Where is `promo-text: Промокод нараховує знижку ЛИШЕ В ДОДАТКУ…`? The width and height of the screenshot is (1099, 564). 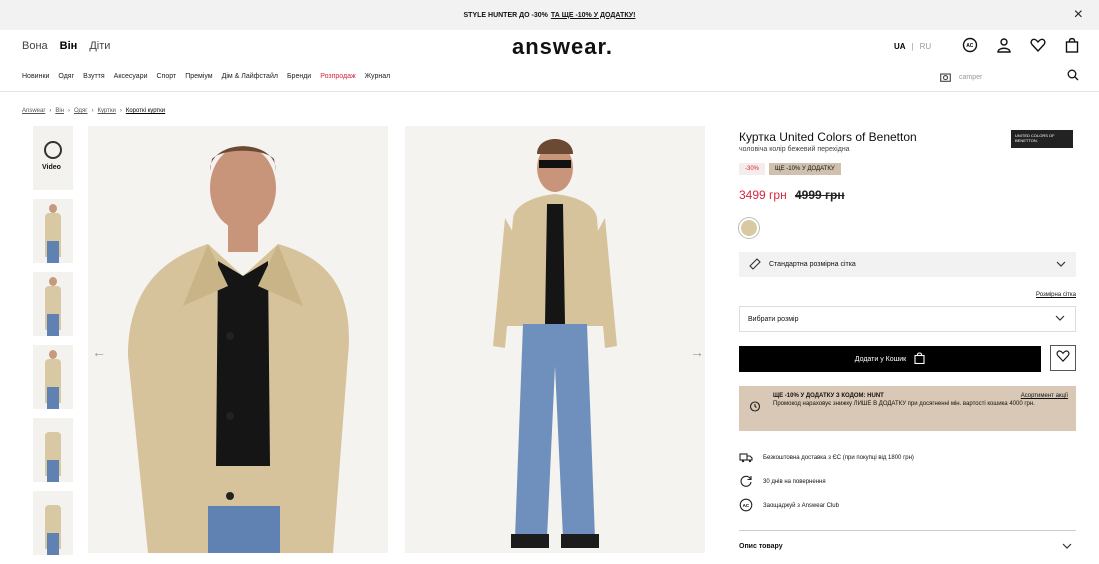
promo-text: Промокод нараховує знижку ЛИШЕ В ДОДАТКУ… is located at coordinates (904, 404).